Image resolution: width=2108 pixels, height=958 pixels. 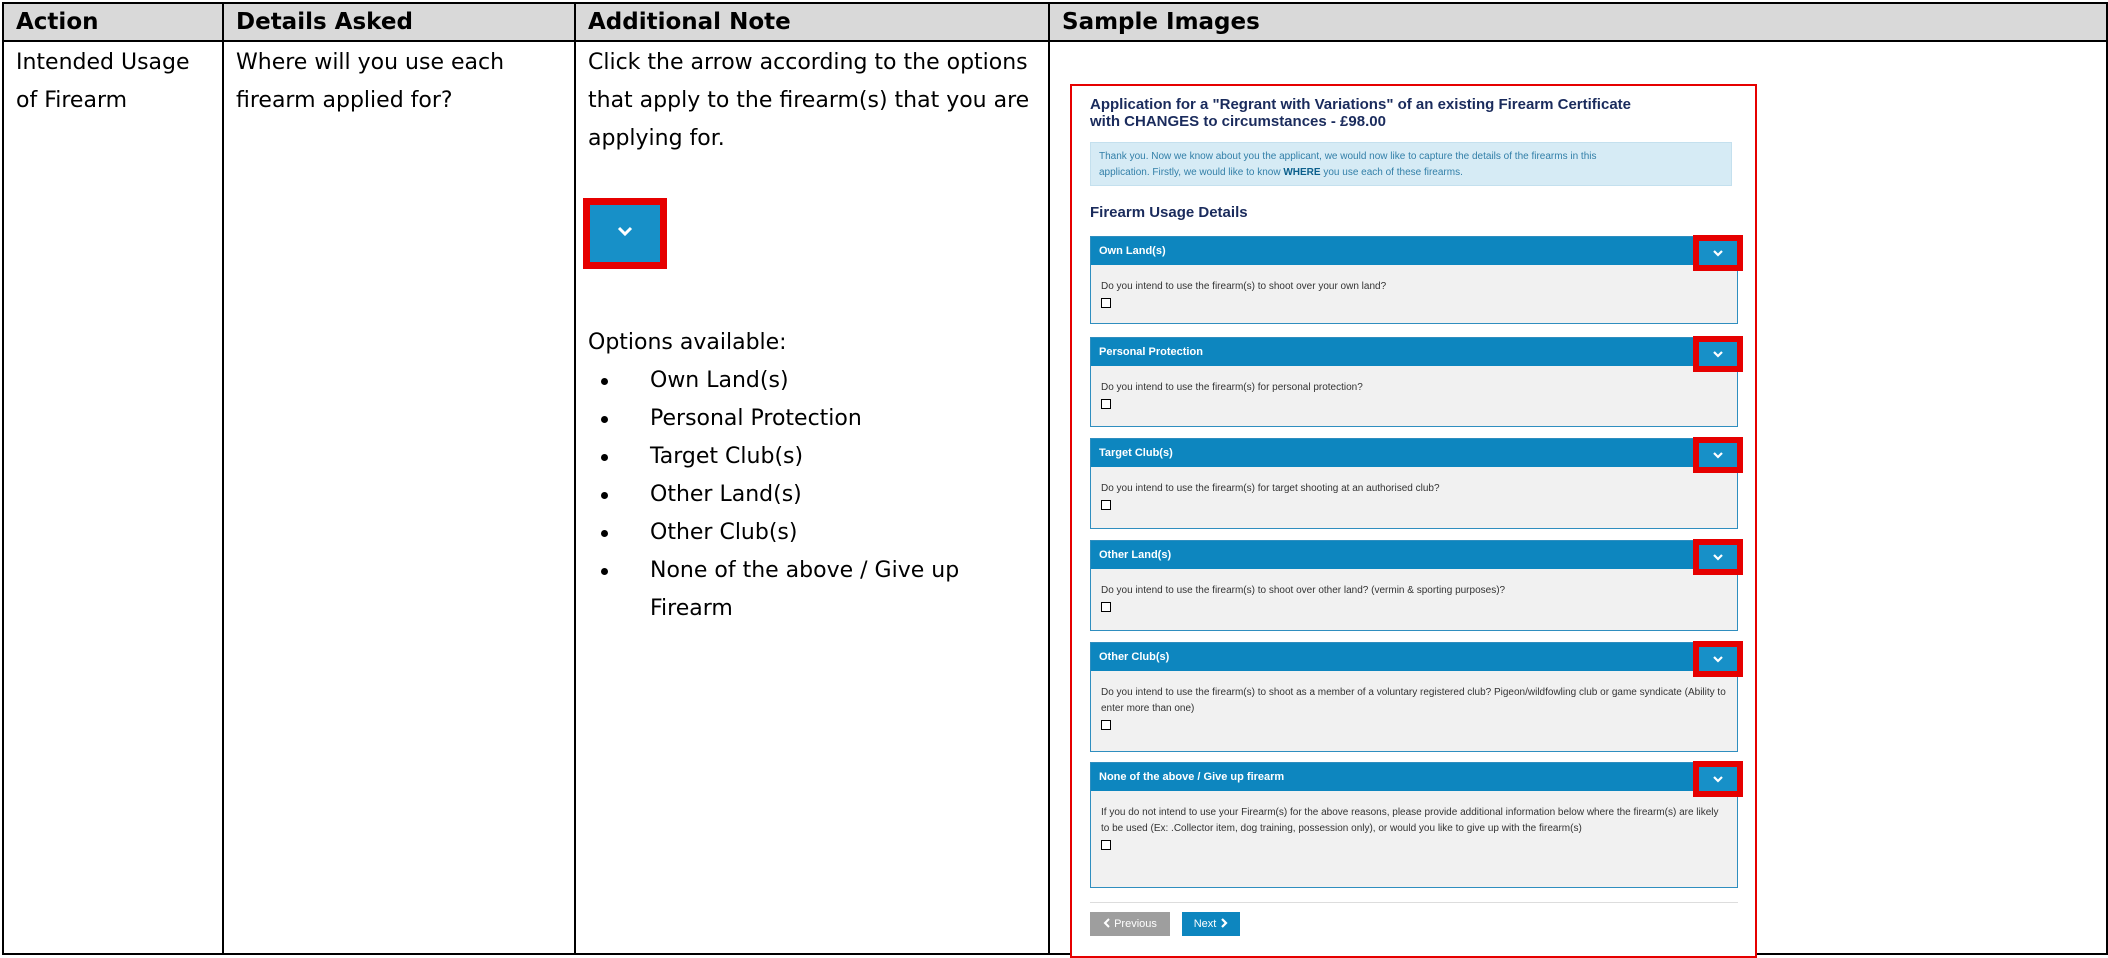 What do you see at coordinates (1417, 354) in the screenshot?
I see `panel-header: Personal Protection` at bounding box center [1417, 354].